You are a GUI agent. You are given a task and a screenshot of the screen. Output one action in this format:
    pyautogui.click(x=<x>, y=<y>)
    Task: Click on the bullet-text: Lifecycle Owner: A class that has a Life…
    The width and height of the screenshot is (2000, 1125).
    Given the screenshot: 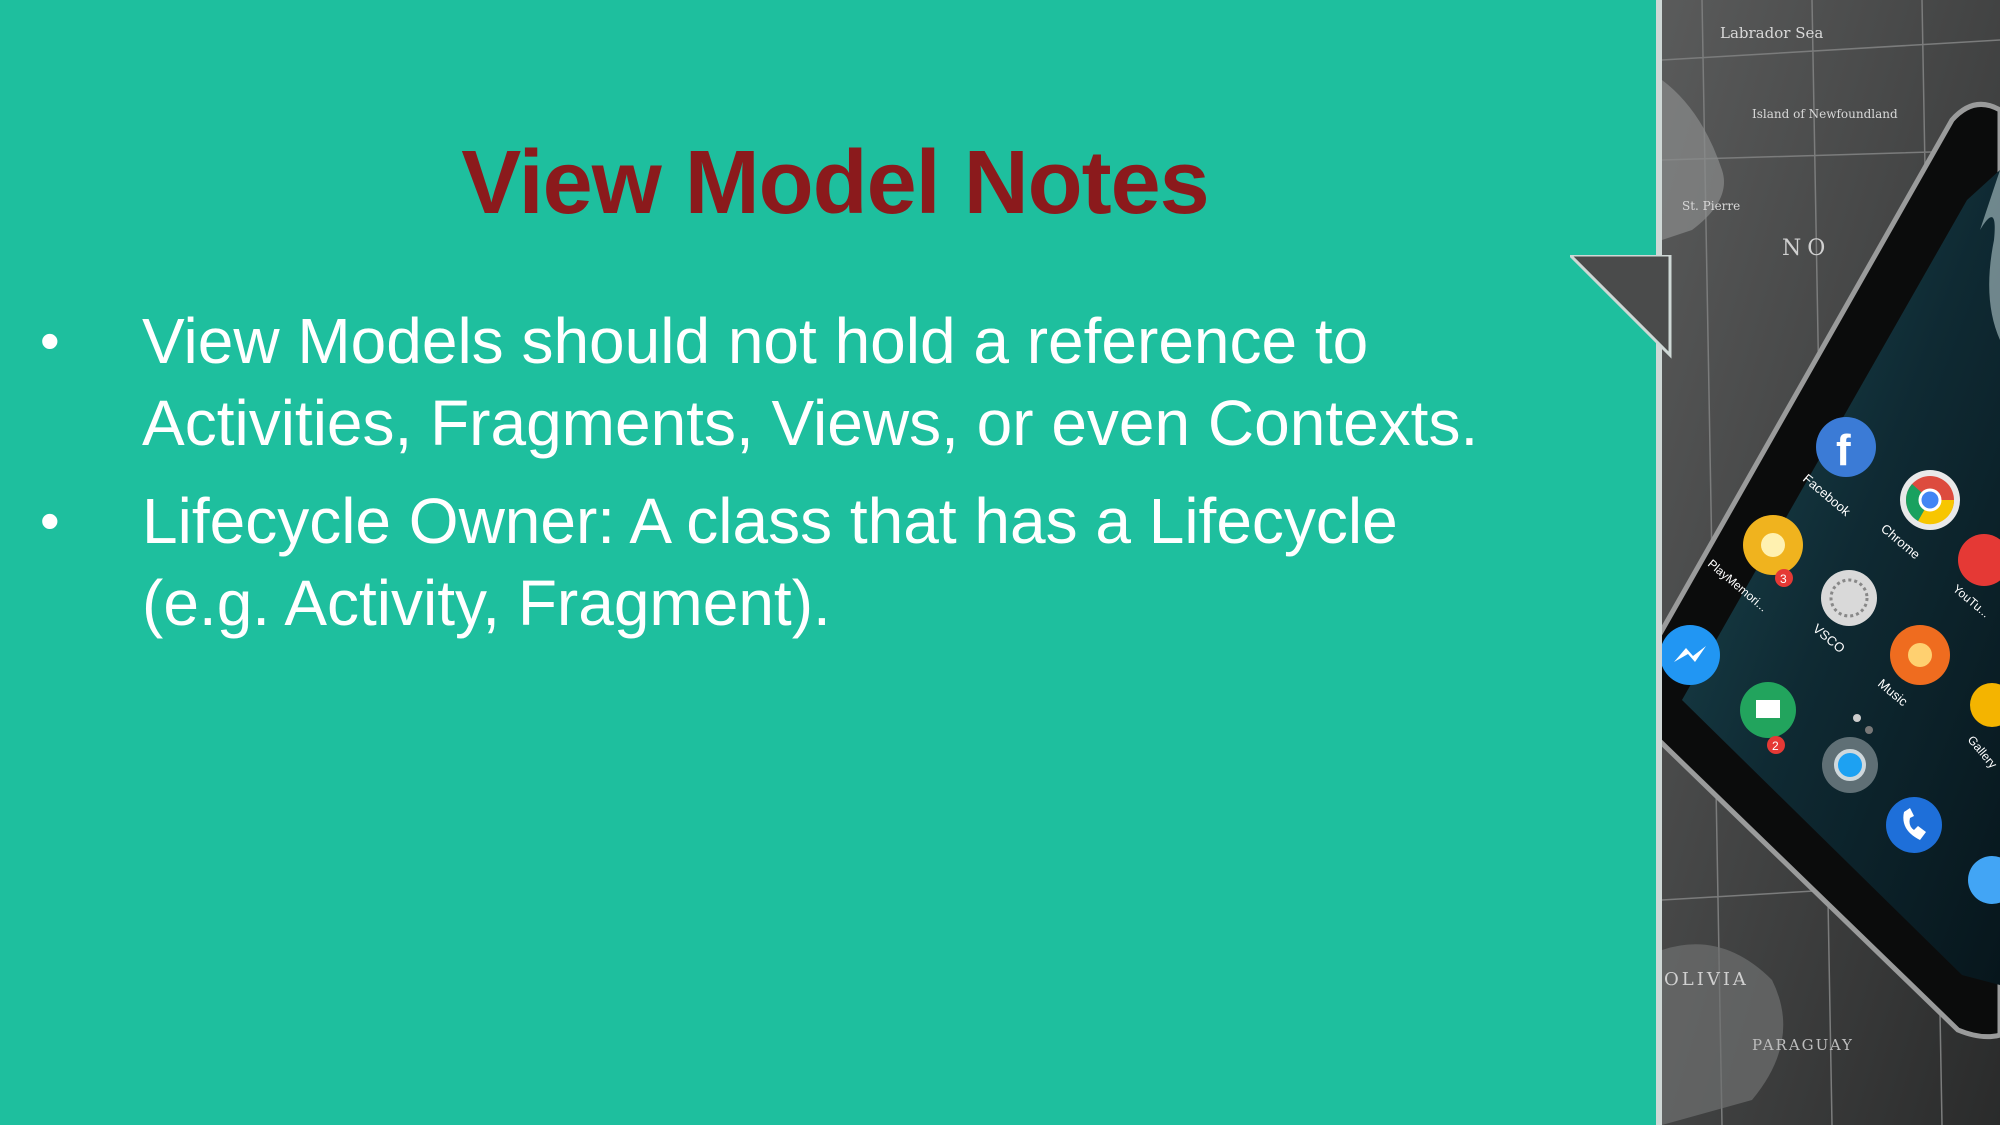 What is the action you would take?
    pyautogui.click(x=770, y=562)
    